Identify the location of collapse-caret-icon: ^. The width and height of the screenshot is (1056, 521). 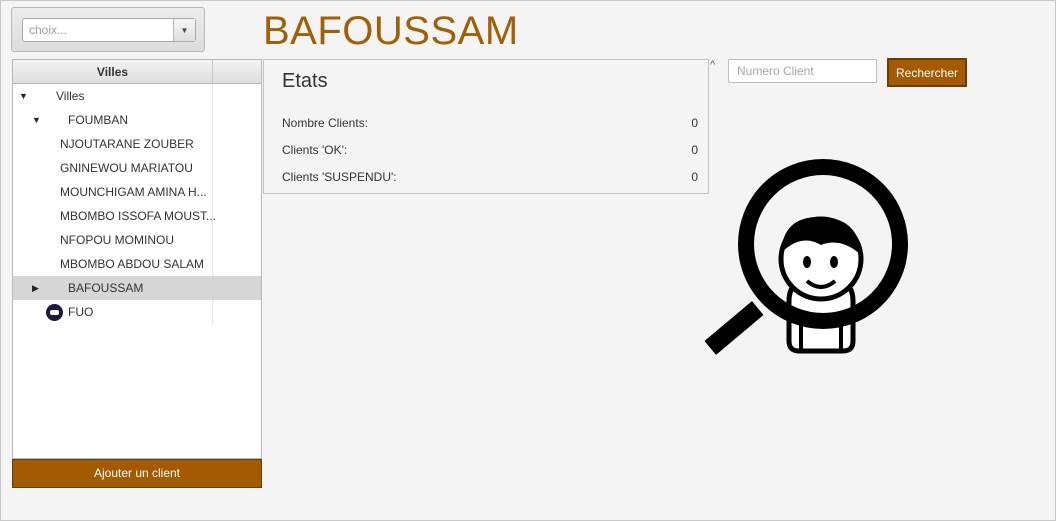
(712, 65).